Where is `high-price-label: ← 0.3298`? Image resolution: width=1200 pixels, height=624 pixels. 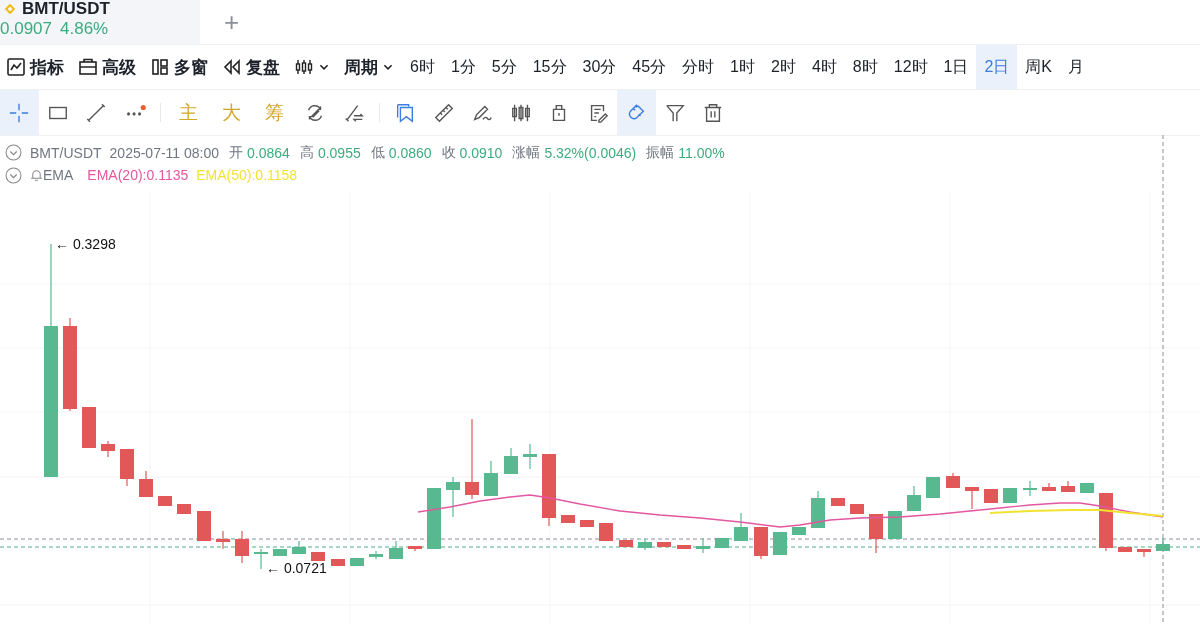 high-price-label: ← 0.3298 is located at coordinates (85, 244).